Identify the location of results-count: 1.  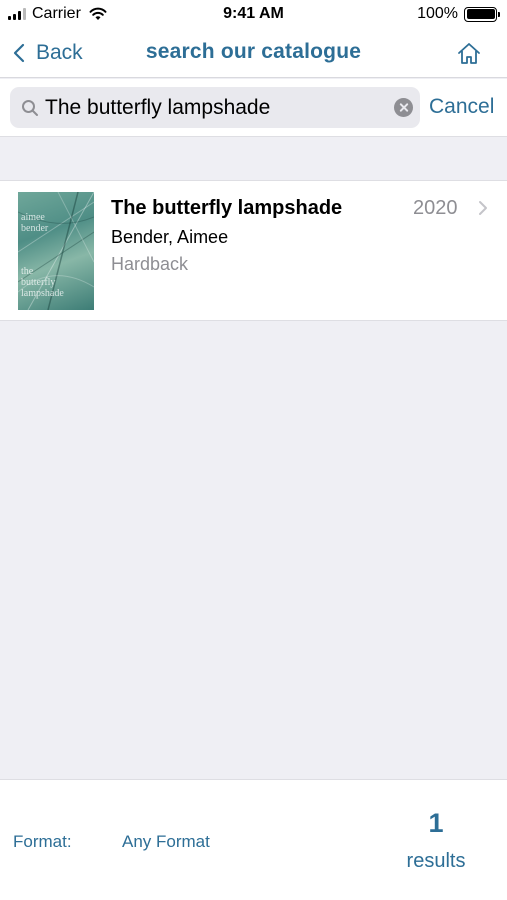
(436, 823).